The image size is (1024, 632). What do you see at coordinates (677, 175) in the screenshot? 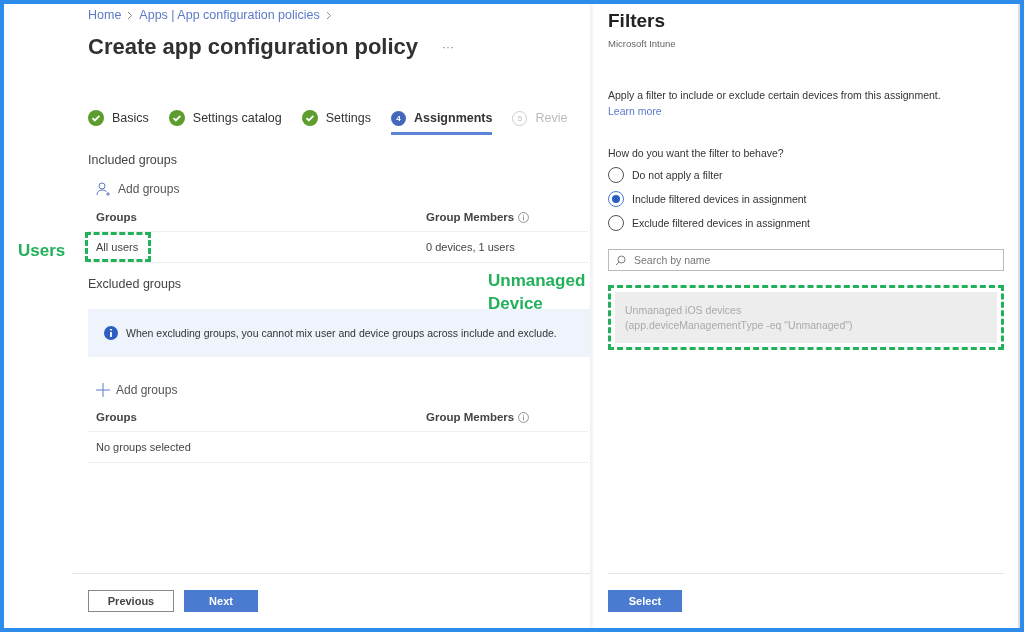
I see `radio-label: Do not apply a filter` at bounding box center [677, 175].